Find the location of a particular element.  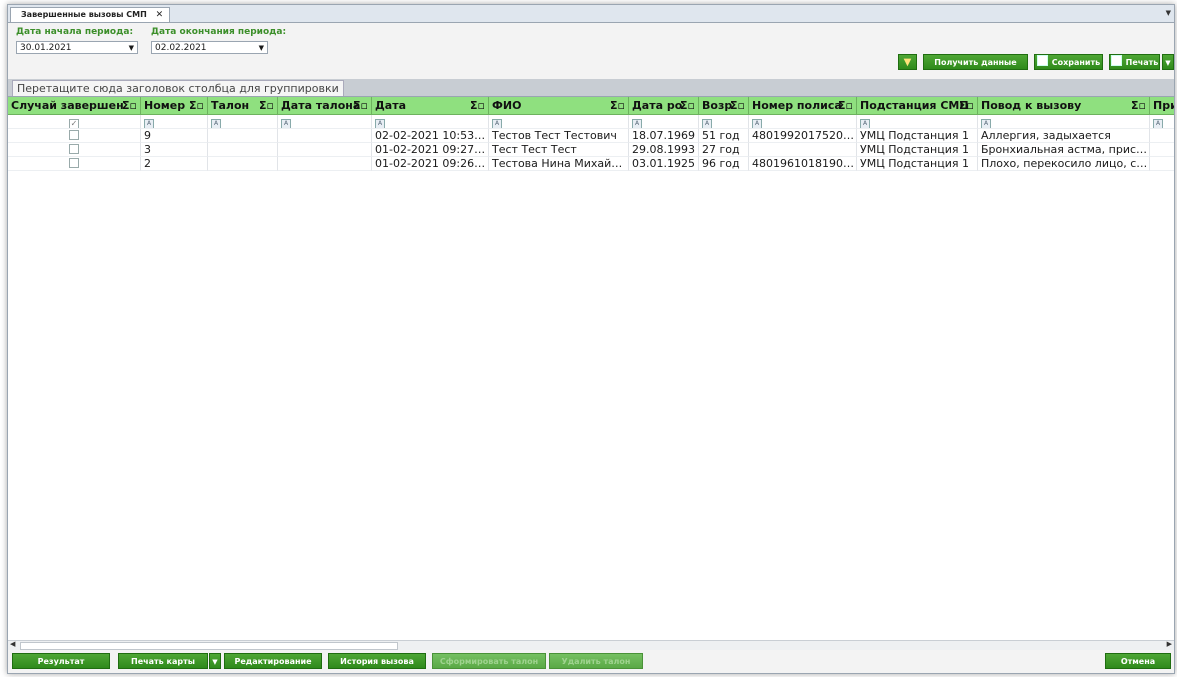

cell-talon is located at coordinates (243, 164).